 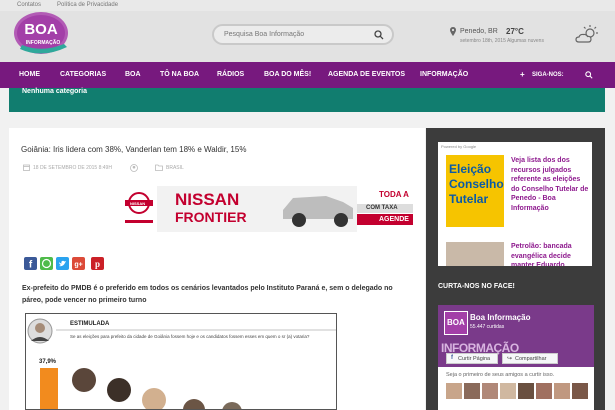 I want to click on plus-icon: +, so click(x=522, y=74).